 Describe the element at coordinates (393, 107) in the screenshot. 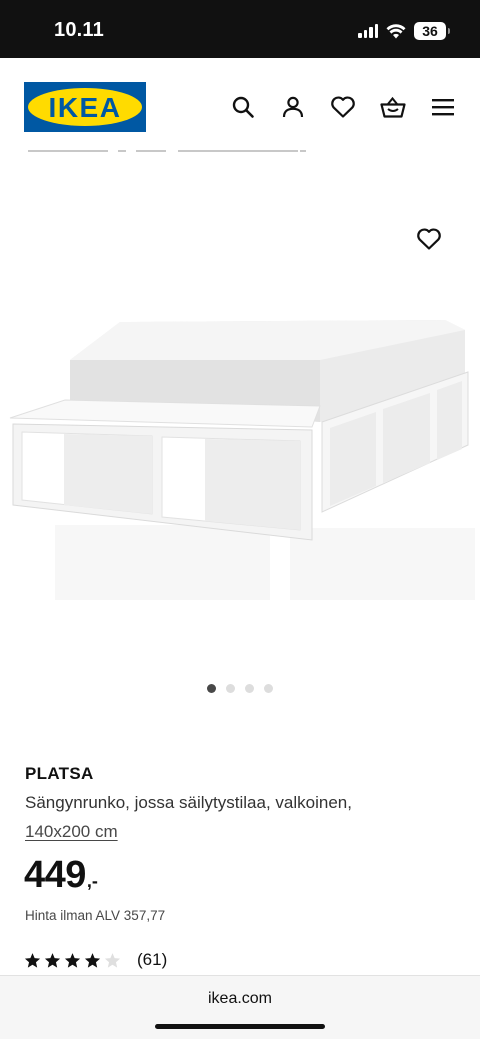

I see `basket-icon` at that location.